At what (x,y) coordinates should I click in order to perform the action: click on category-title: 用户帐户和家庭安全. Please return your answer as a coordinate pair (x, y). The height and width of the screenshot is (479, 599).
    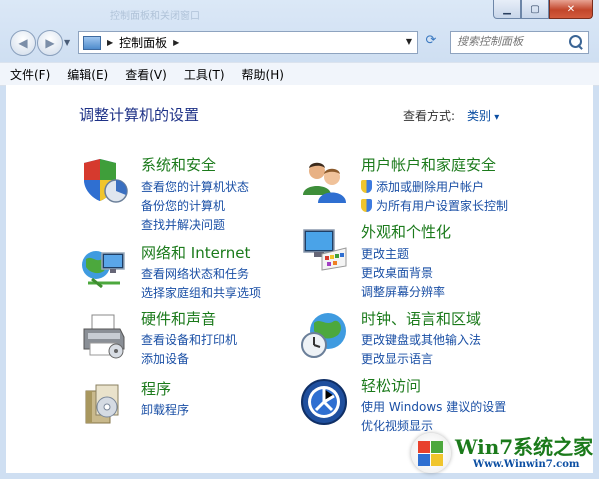
    Looking at the image, I should click on (428, 164).